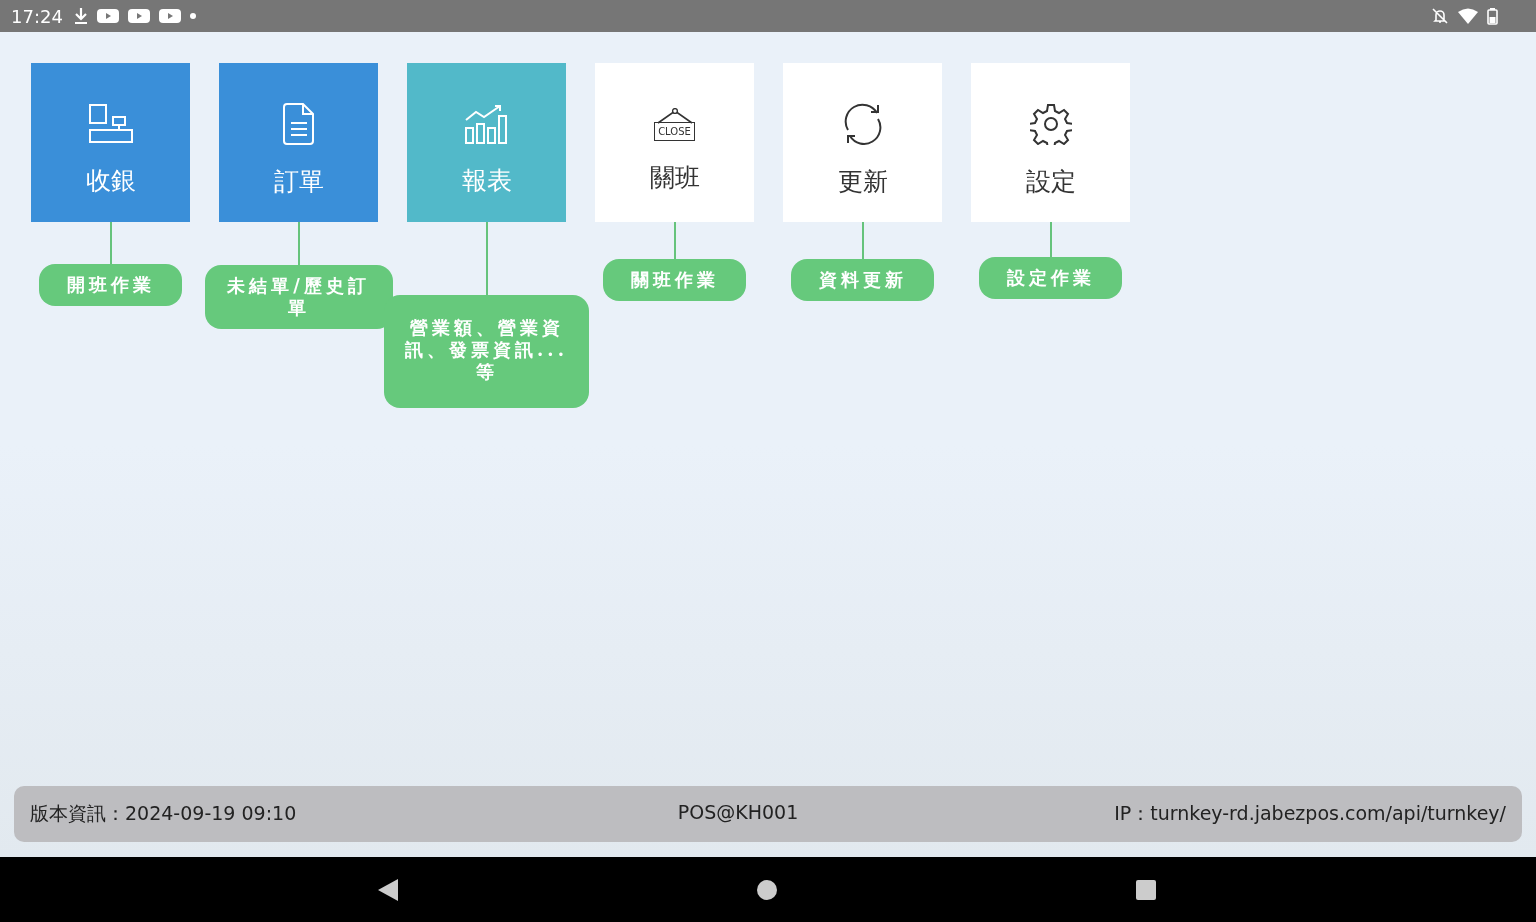  I want to click on server-ip: IP：turnkey-rd.jabezpos.com/api/turnkey/, so click(1309, 813).